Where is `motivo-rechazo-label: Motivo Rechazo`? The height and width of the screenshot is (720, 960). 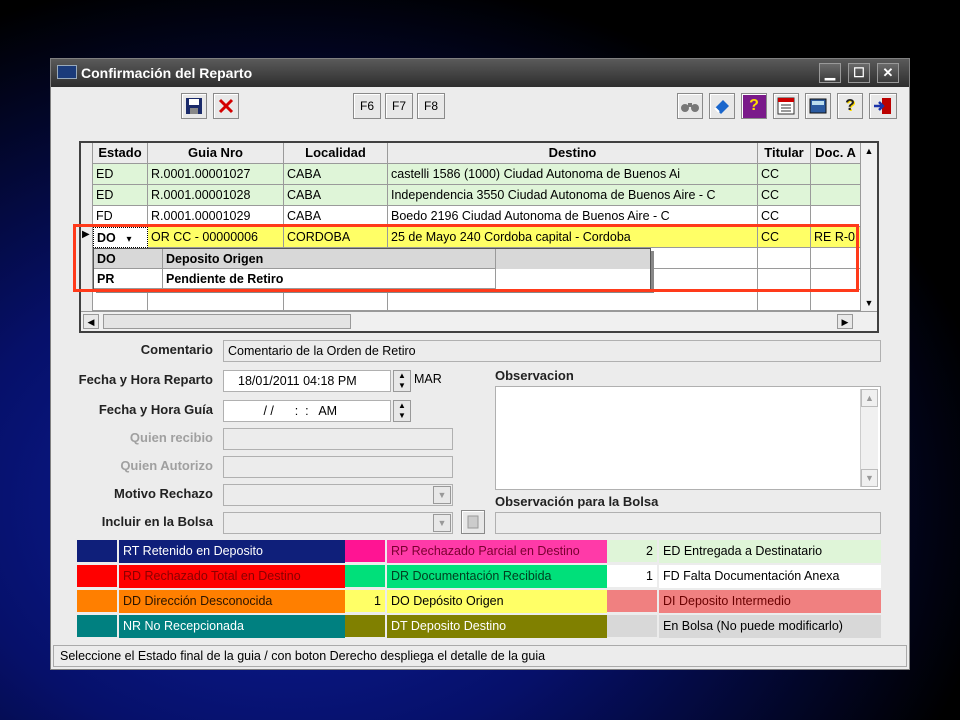 motivo-rechazo-label: Motivo Rechazo is located at coordinates (163, 493).